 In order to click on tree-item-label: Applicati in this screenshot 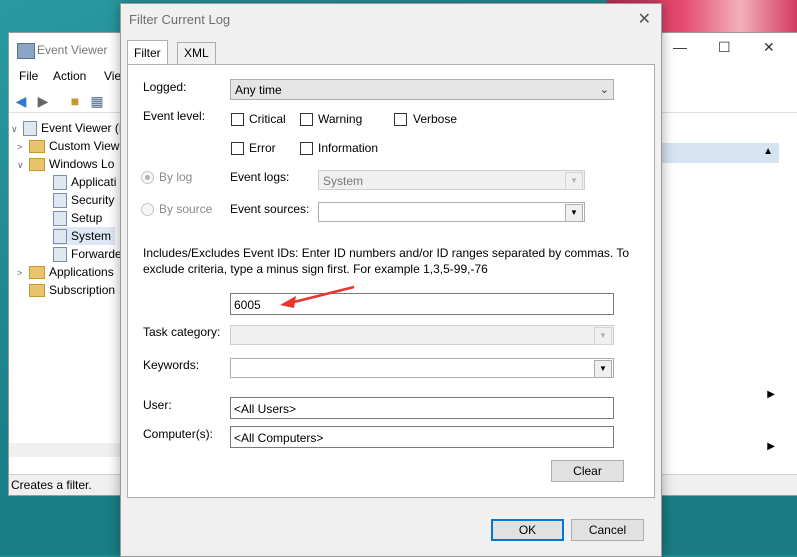, I will do `click(94, 182)`.